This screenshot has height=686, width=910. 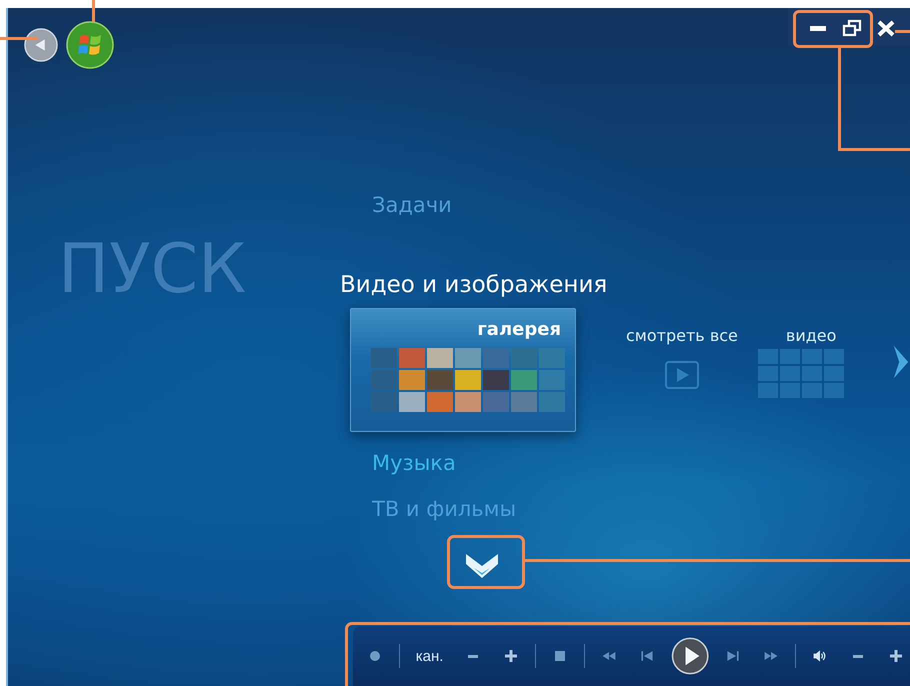 I want to click on previous-icon, so click(x=647, y=656).